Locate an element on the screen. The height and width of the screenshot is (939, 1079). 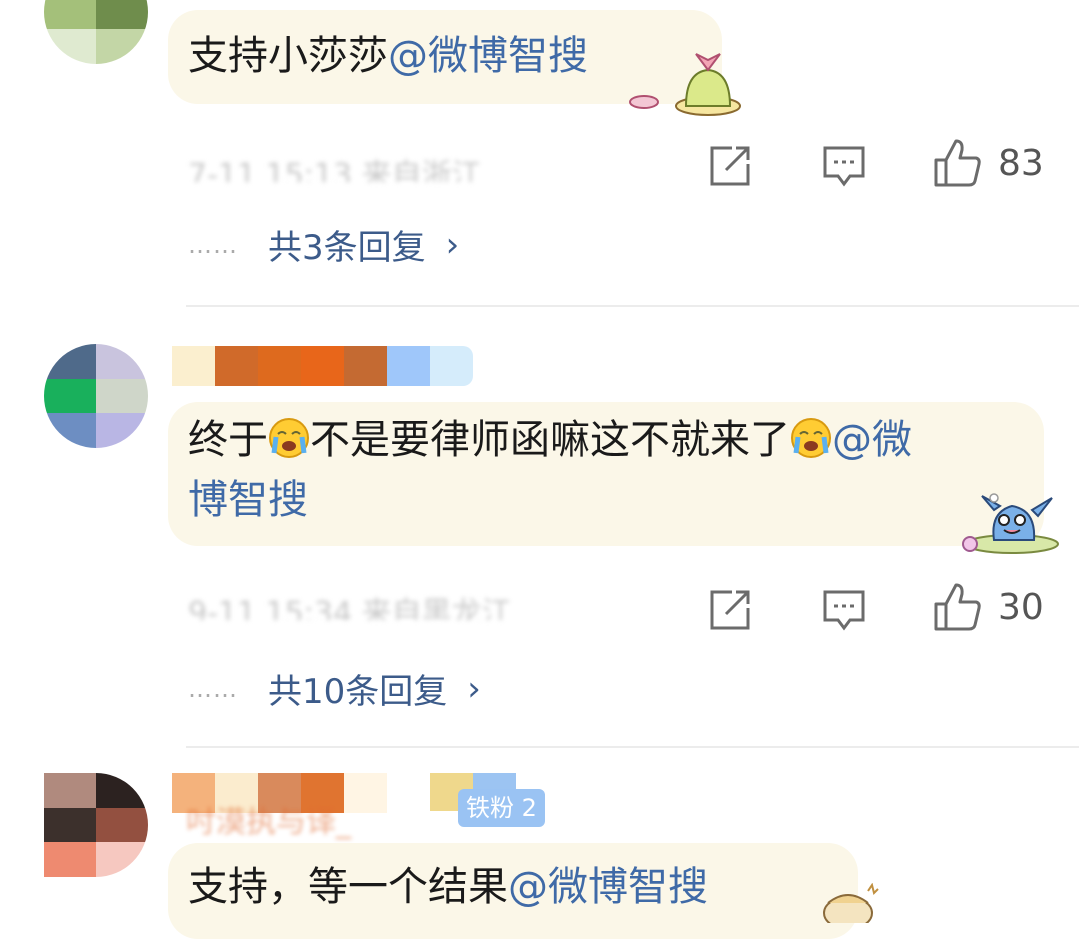
comment-text: 终于 is located at coordinates (228, 440).